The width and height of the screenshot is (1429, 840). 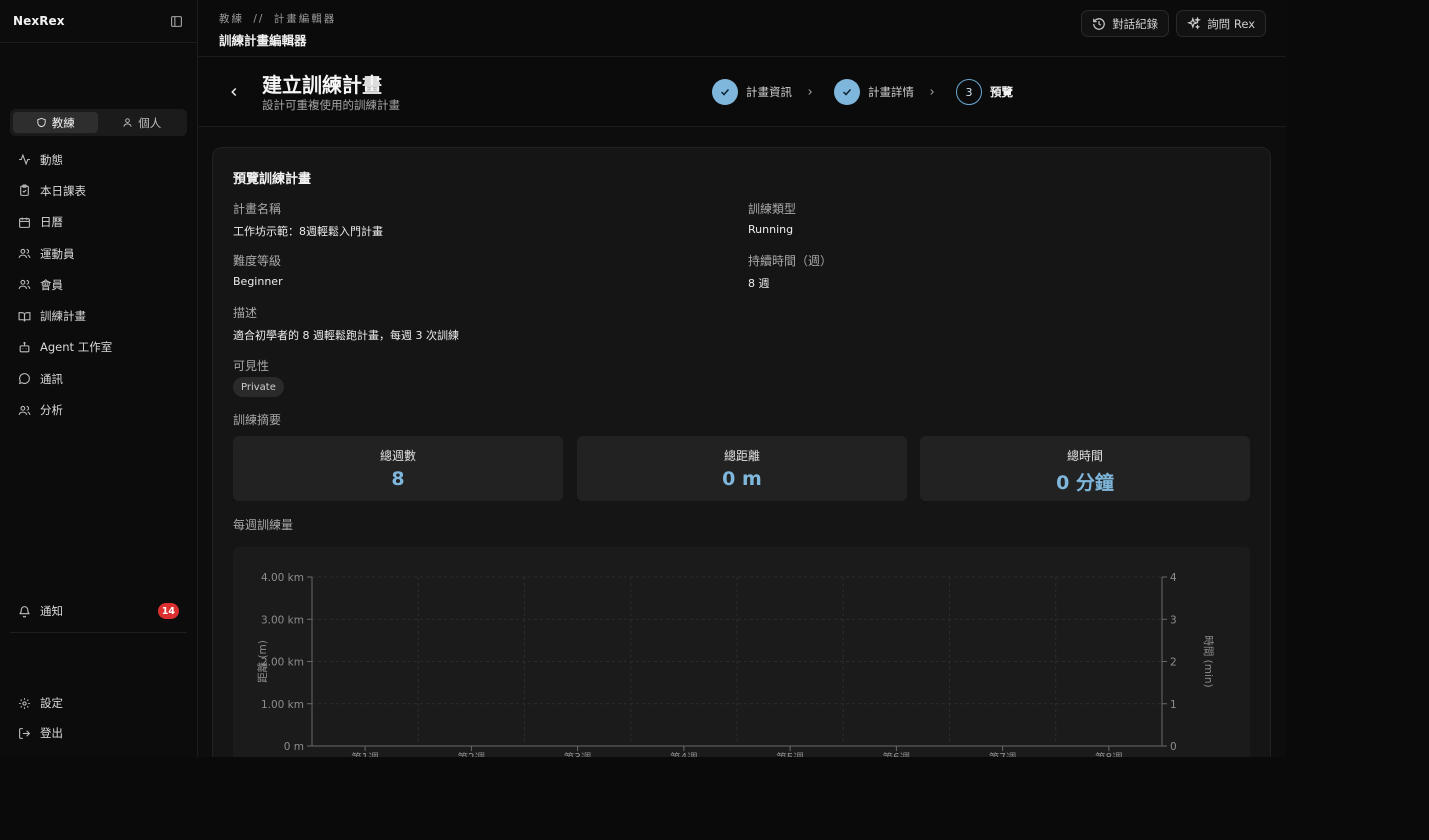 What do you see at coordinates (98, 611) in the screenshot?
I see `sidebar-item-notifications: 通知 14` at bounding box center [98, 611].